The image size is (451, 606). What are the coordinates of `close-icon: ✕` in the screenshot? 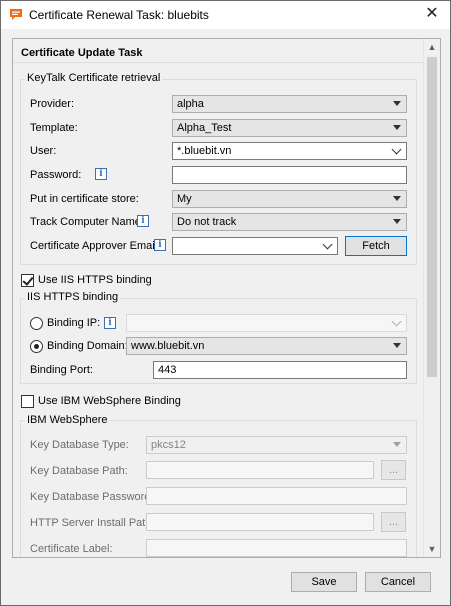 It's located at (432, 15).